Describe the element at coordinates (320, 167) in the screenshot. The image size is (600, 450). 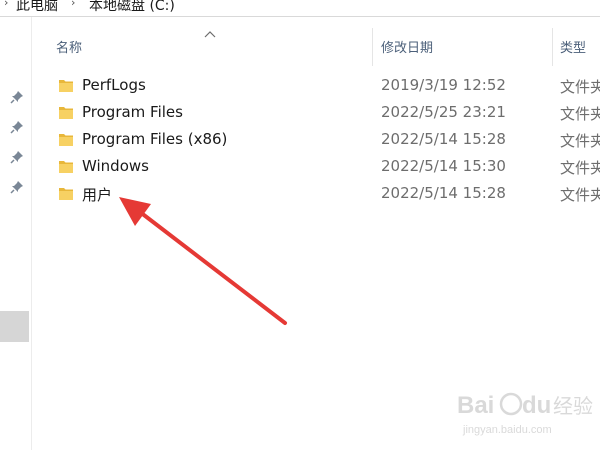
I see `file-row: Windows 2022/5/14 15:30 文件夹` at that location.